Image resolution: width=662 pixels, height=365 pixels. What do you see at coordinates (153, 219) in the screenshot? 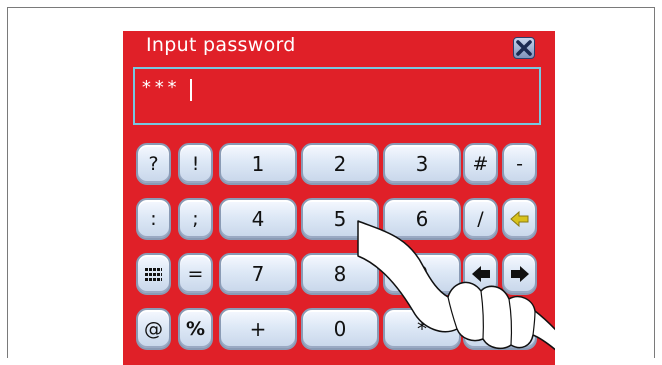
I see `key-colon: :` at bounding box center [153, 219].